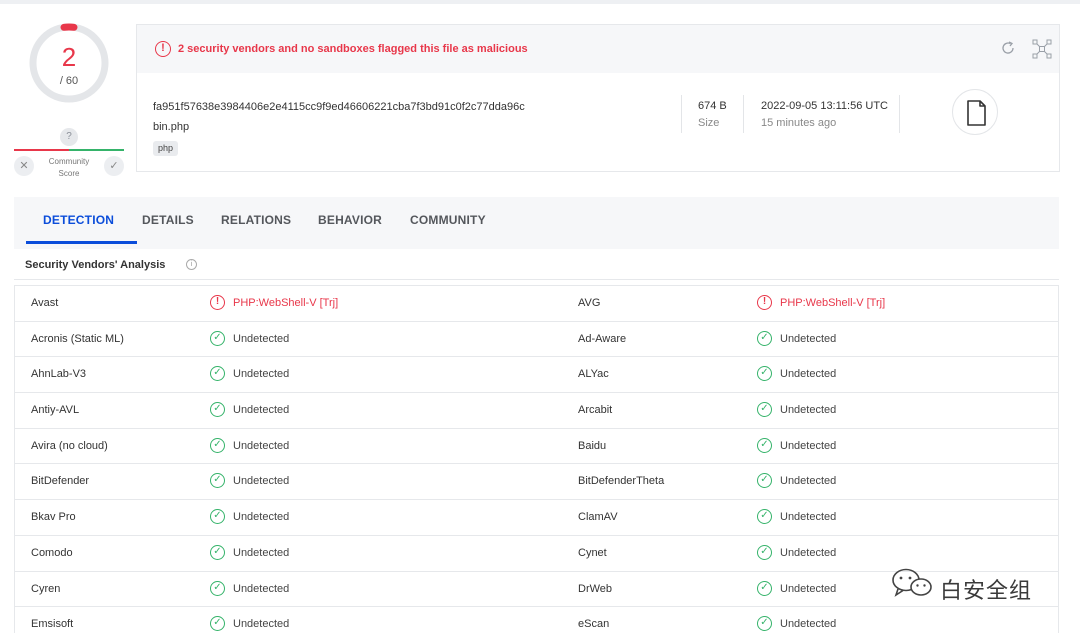 The width and height of the screenshot is (1080, 633). Describe the element at coordinates (912, 582) in the screenshot. I see `wechat-icon` at that location.